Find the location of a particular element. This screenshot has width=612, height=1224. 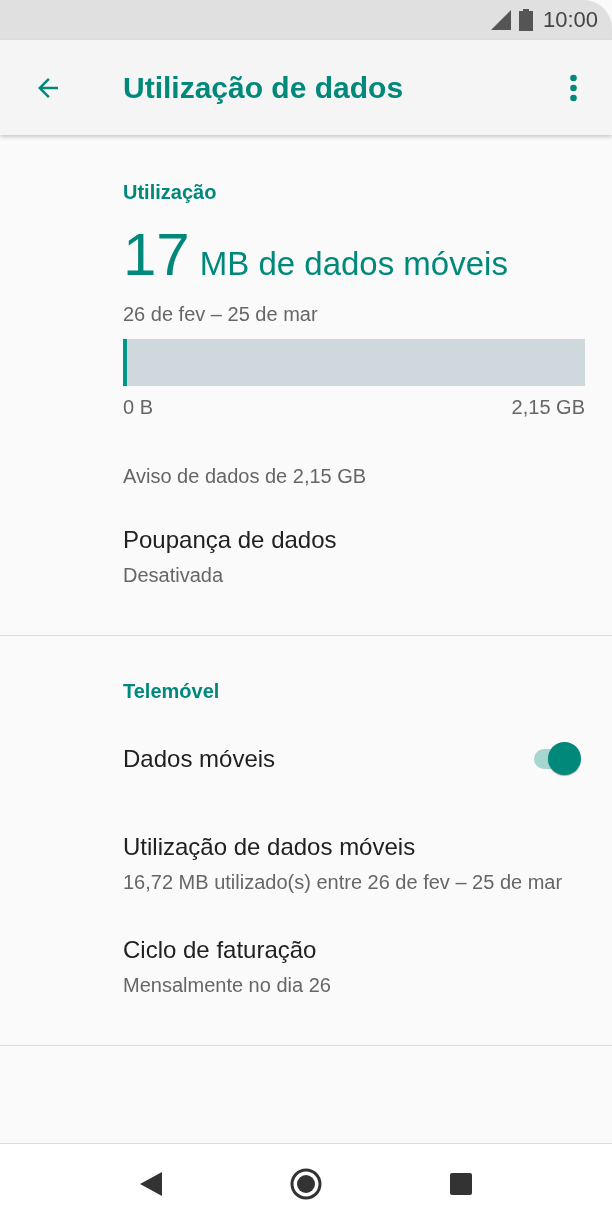

settings-item: Utilização de dados móveis 16,72 MB utilizado(s) entre 26 de fev – 25 de mar is located at coordinates (367, 853).